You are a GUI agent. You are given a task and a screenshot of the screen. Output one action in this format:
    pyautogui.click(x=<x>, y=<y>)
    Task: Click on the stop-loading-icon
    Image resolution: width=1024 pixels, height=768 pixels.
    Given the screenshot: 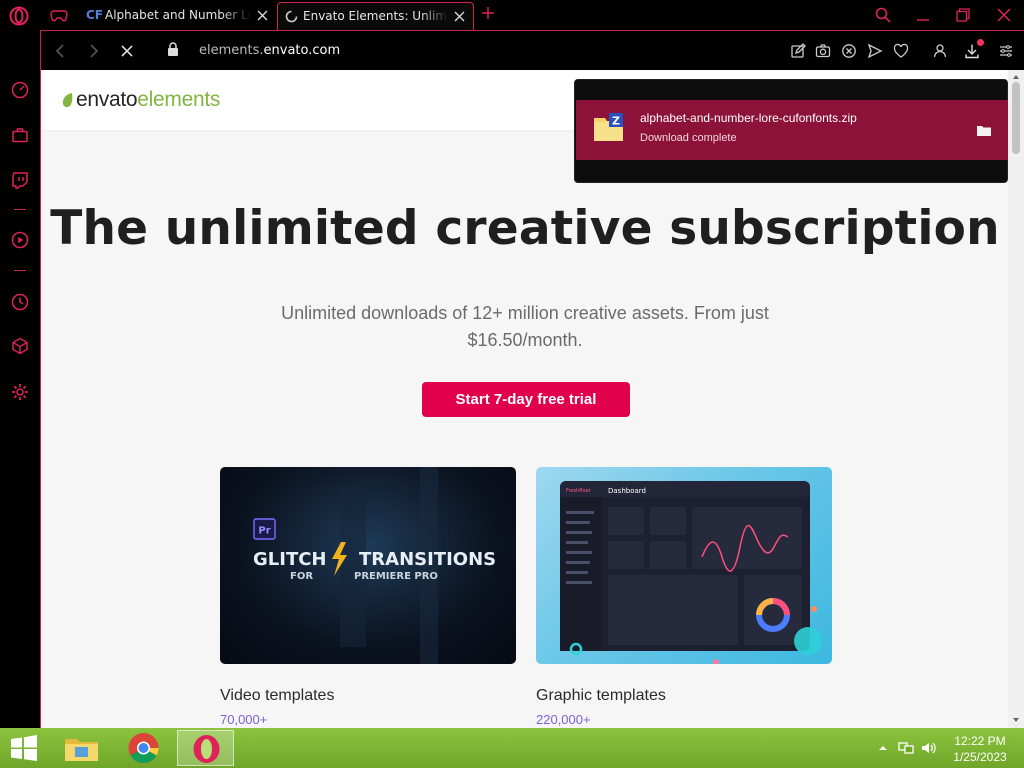 What is the action you would take?
    pyautogui.click(x=127, y=51)
    